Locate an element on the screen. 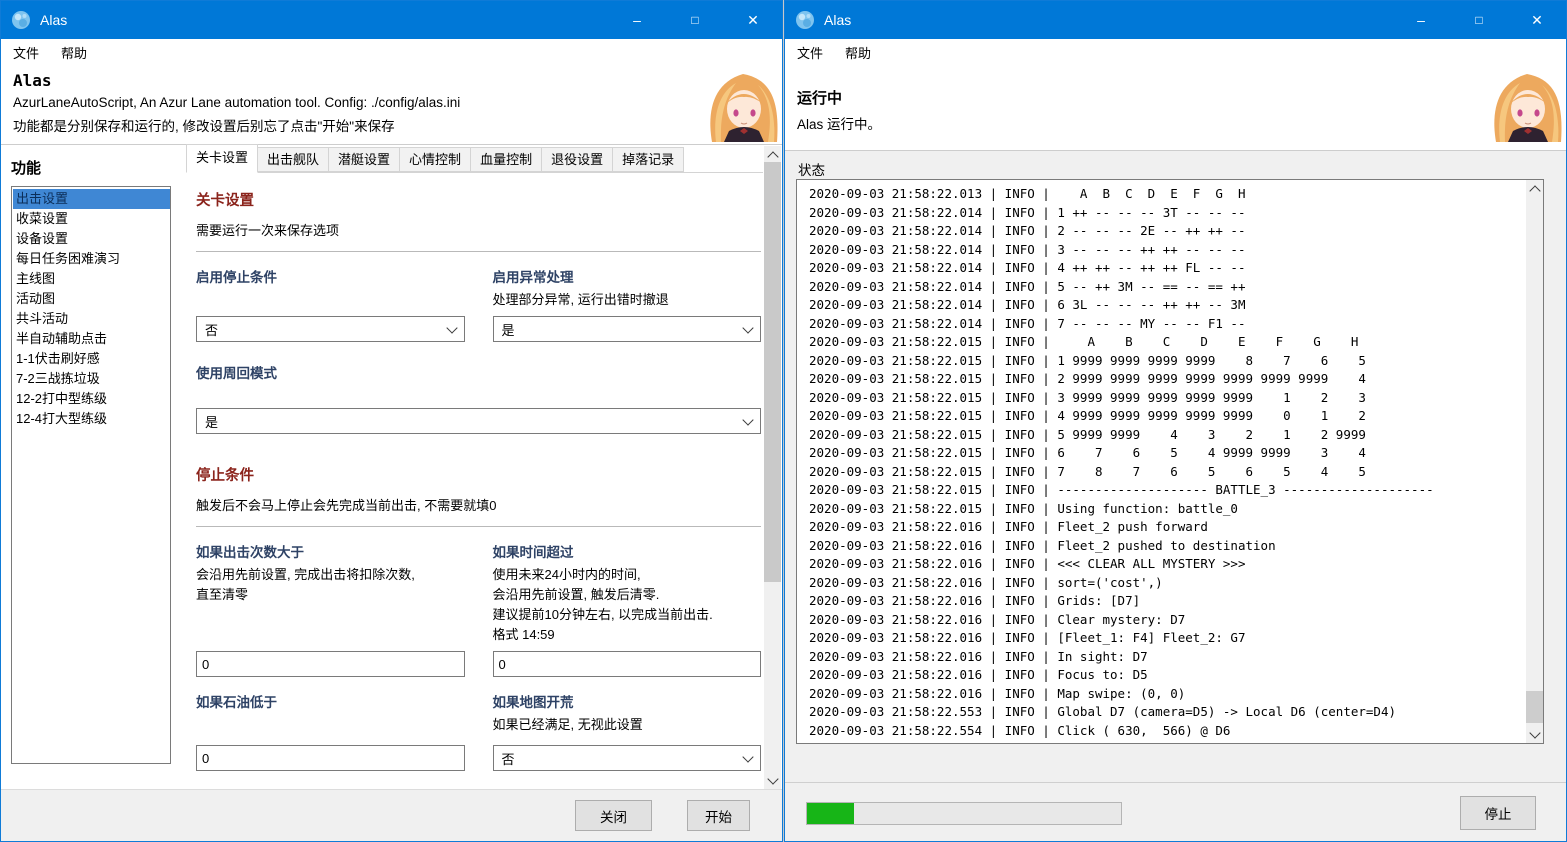 Image resolution: width=1567 pixels, height=842 pixels. sidebar-heading: 功能 is located at coordinates (26, 168).